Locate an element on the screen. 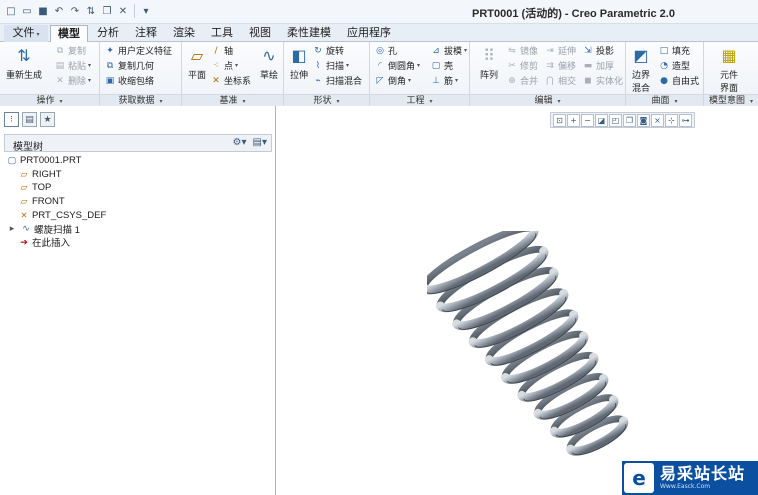 This screenshot has width=758, height=495. tree-item-front: ▱ FRONT is located at coordinates (56, 202).